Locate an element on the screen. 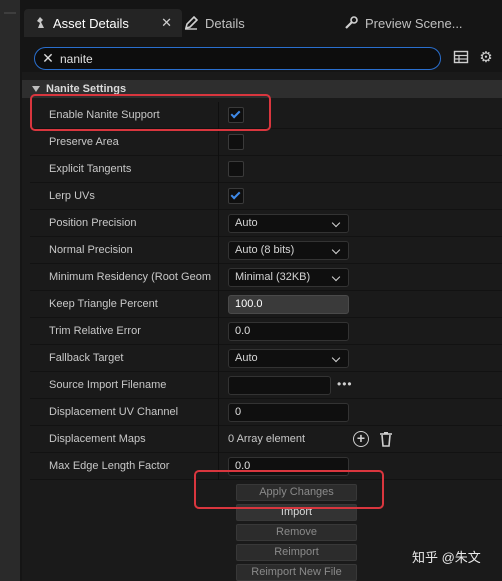 This screenshot has height=581, width=502. lerp-uvs-checkbox is located at coordinates (236, 196).